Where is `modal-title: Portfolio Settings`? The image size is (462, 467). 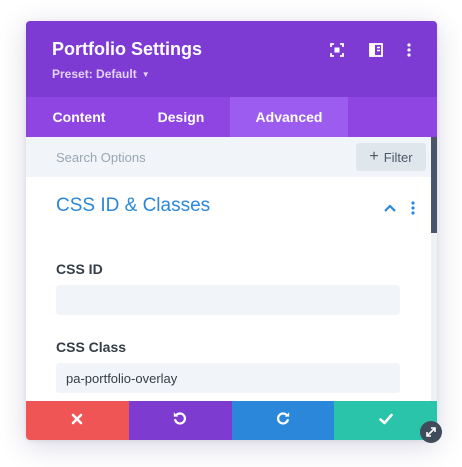 modal-title: Portfolio Settings is located at coordinates (127, 49).